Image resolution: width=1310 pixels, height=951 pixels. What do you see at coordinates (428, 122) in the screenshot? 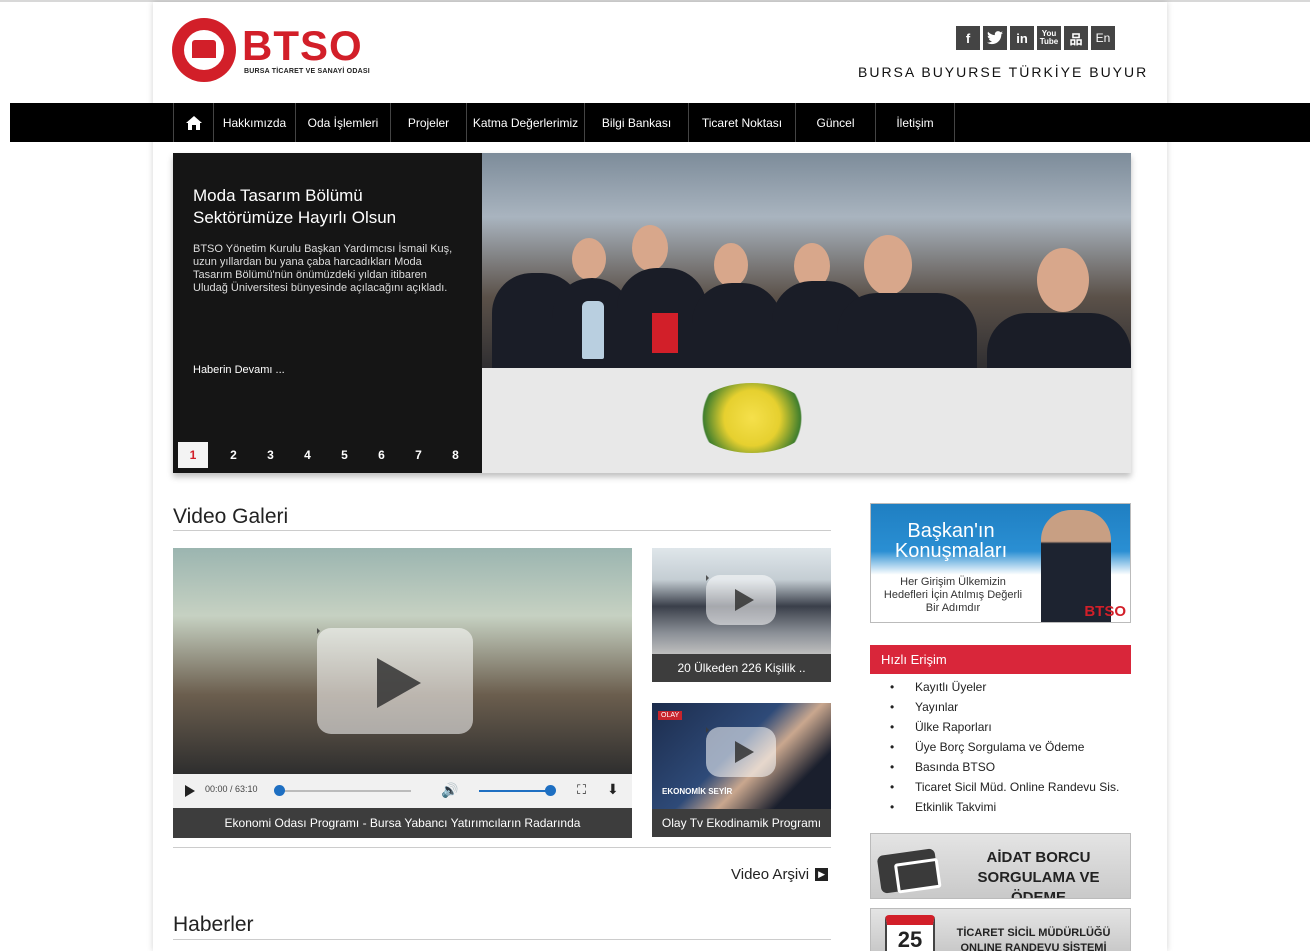
I see `nav-projeler: Projeler` at bounding box center [428, 122].